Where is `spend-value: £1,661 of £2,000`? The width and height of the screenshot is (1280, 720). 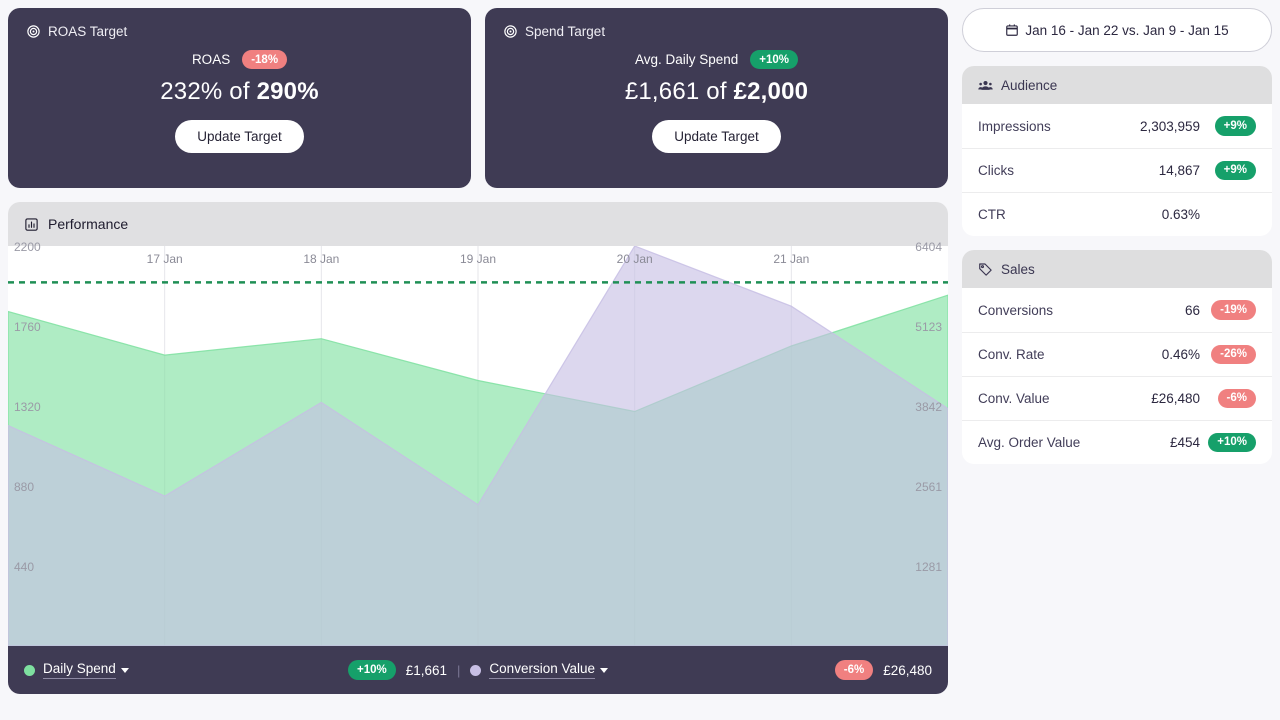
spend-value: £1,661 of £2,000 is located at coordinates (716, 92).